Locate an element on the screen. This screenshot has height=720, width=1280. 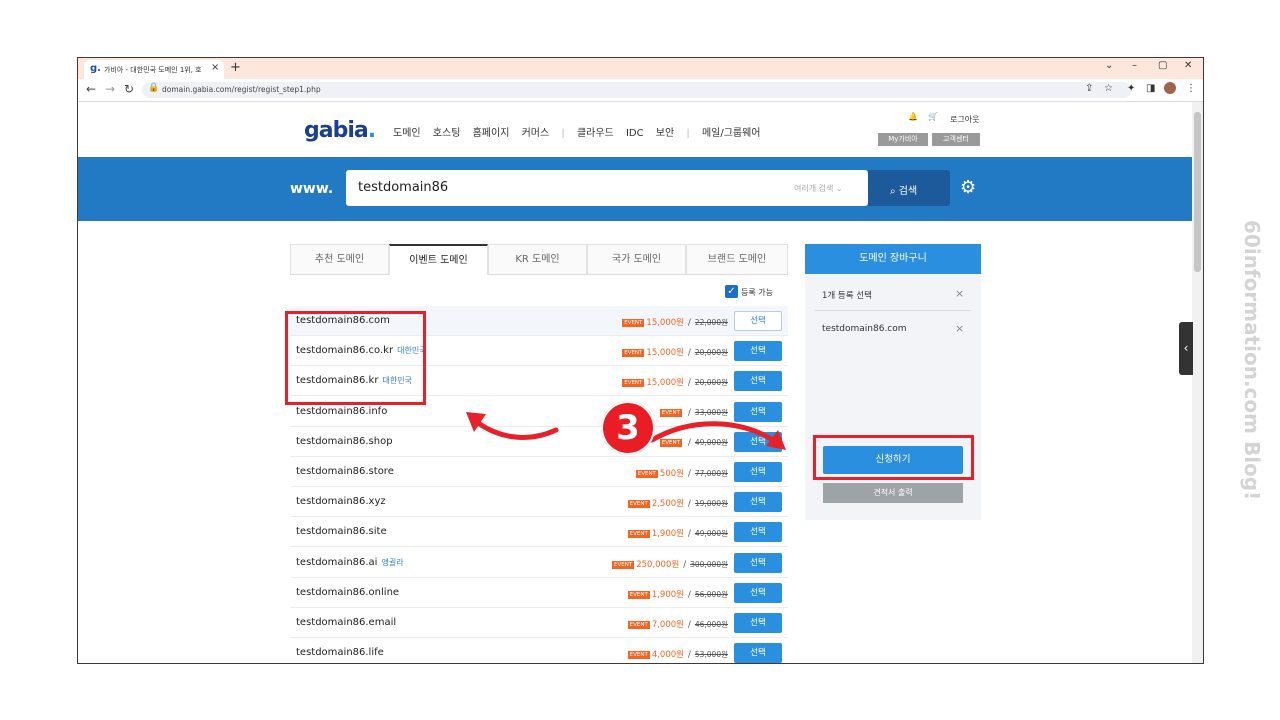
sale-price: 250,000원 is located at coordinates (658, 564).